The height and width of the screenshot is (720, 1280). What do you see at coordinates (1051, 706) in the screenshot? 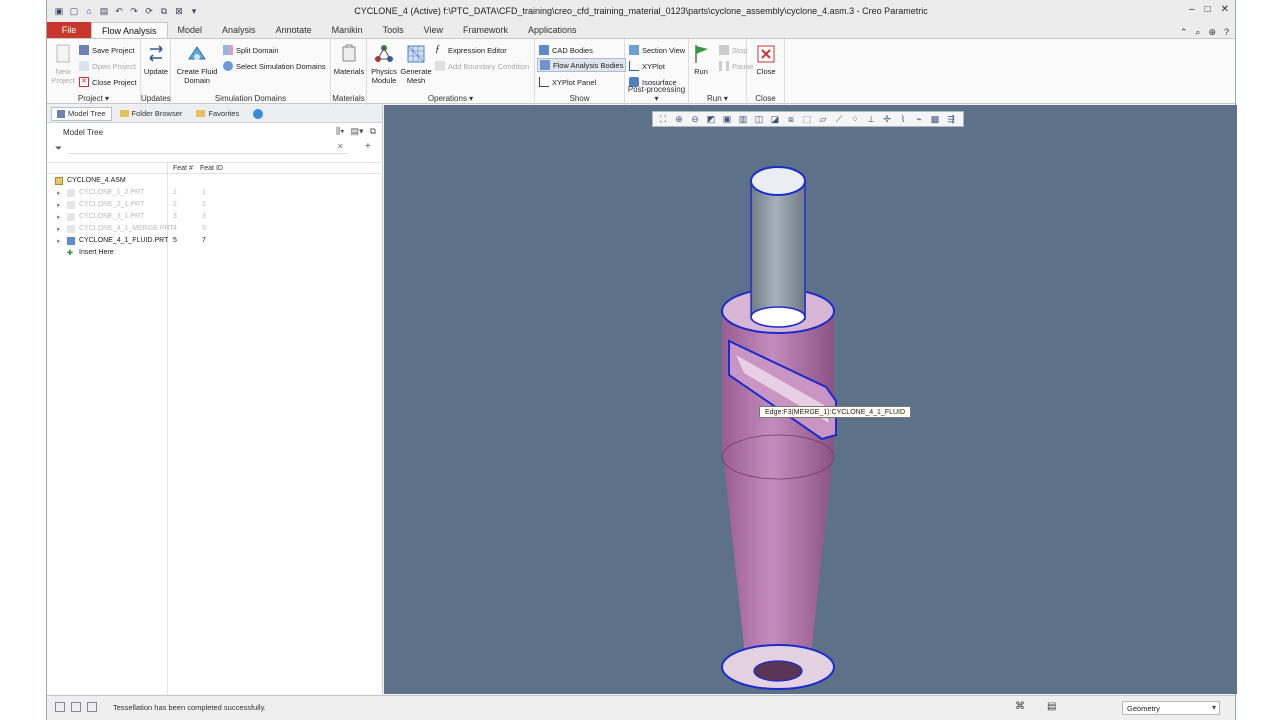
I see `selection-list-icon: ▤` at bounding box center [1051, 706].